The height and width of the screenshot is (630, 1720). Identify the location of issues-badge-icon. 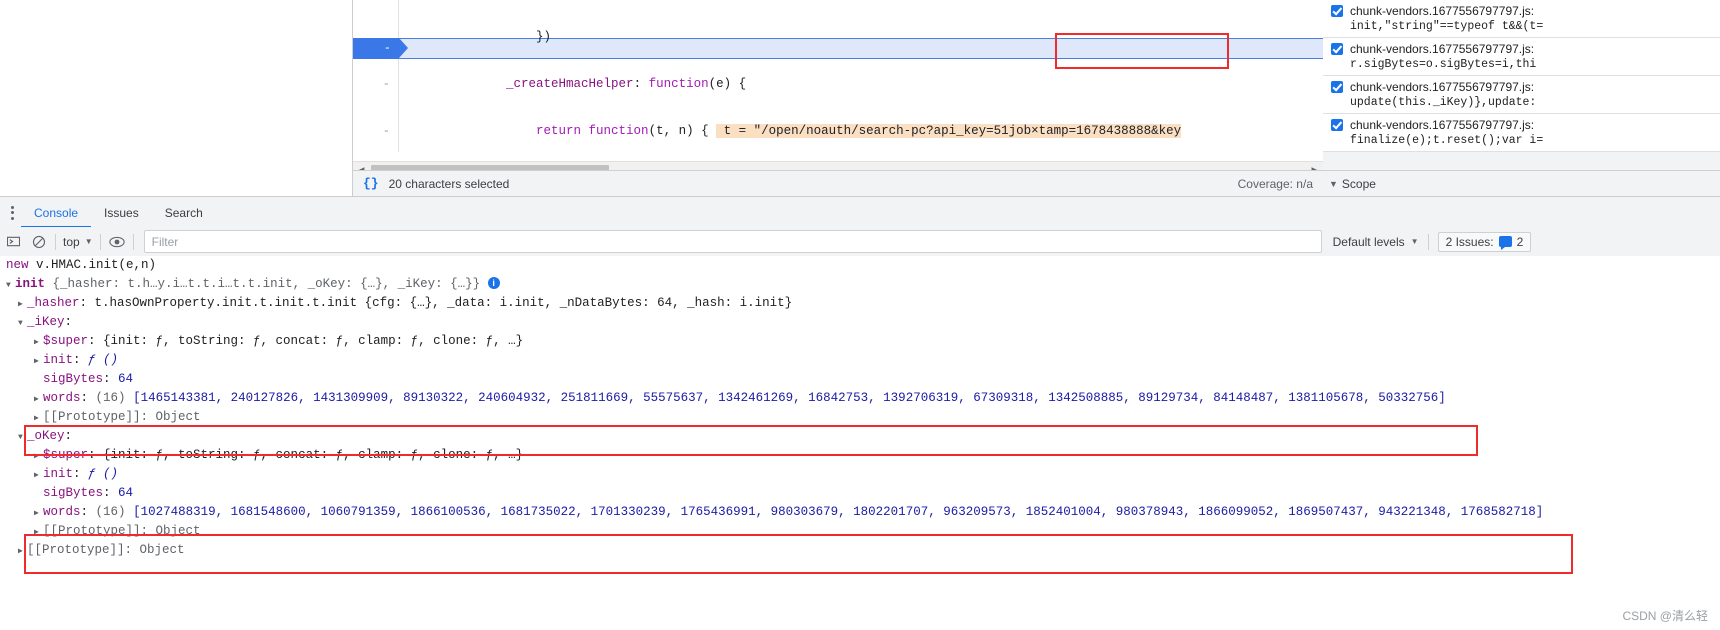
(1505, 243).